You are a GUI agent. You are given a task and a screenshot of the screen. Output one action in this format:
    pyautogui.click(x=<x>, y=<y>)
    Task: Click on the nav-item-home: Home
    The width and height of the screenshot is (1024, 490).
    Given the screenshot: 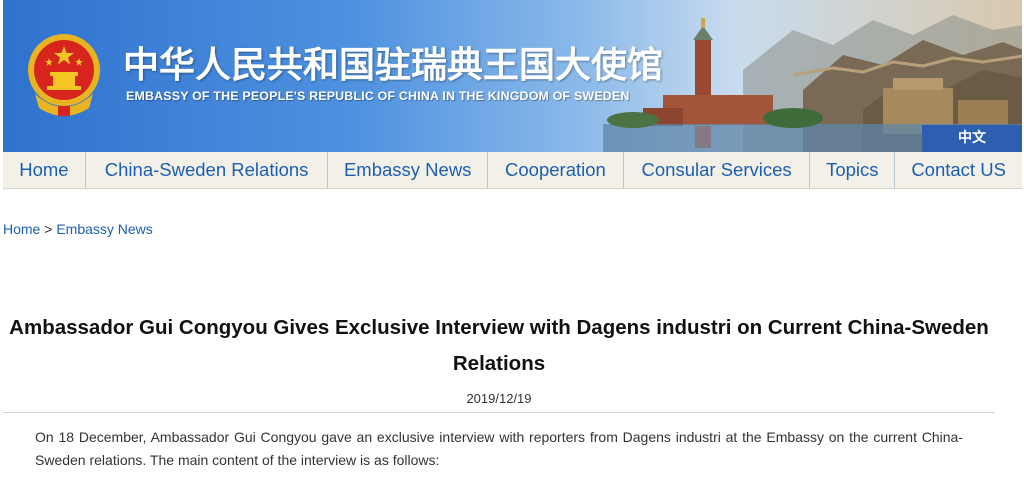 What is the action you would take?
    pyautogui.click(x=44, y=170)
    